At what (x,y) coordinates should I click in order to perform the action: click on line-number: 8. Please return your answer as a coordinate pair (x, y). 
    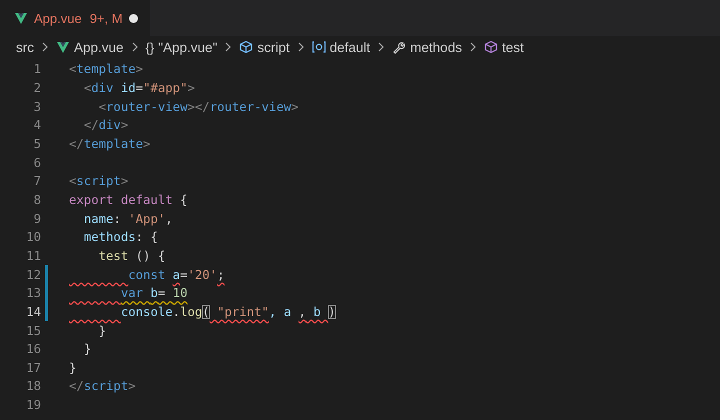
    Looking at the image, I should click on (36, 199).